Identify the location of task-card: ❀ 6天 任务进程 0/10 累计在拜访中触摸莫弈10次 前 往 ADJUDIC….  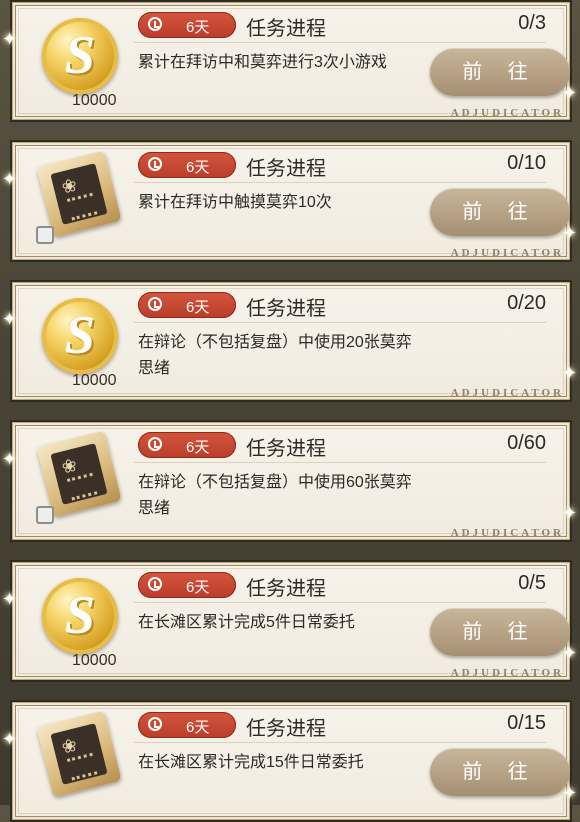
(290, 201).